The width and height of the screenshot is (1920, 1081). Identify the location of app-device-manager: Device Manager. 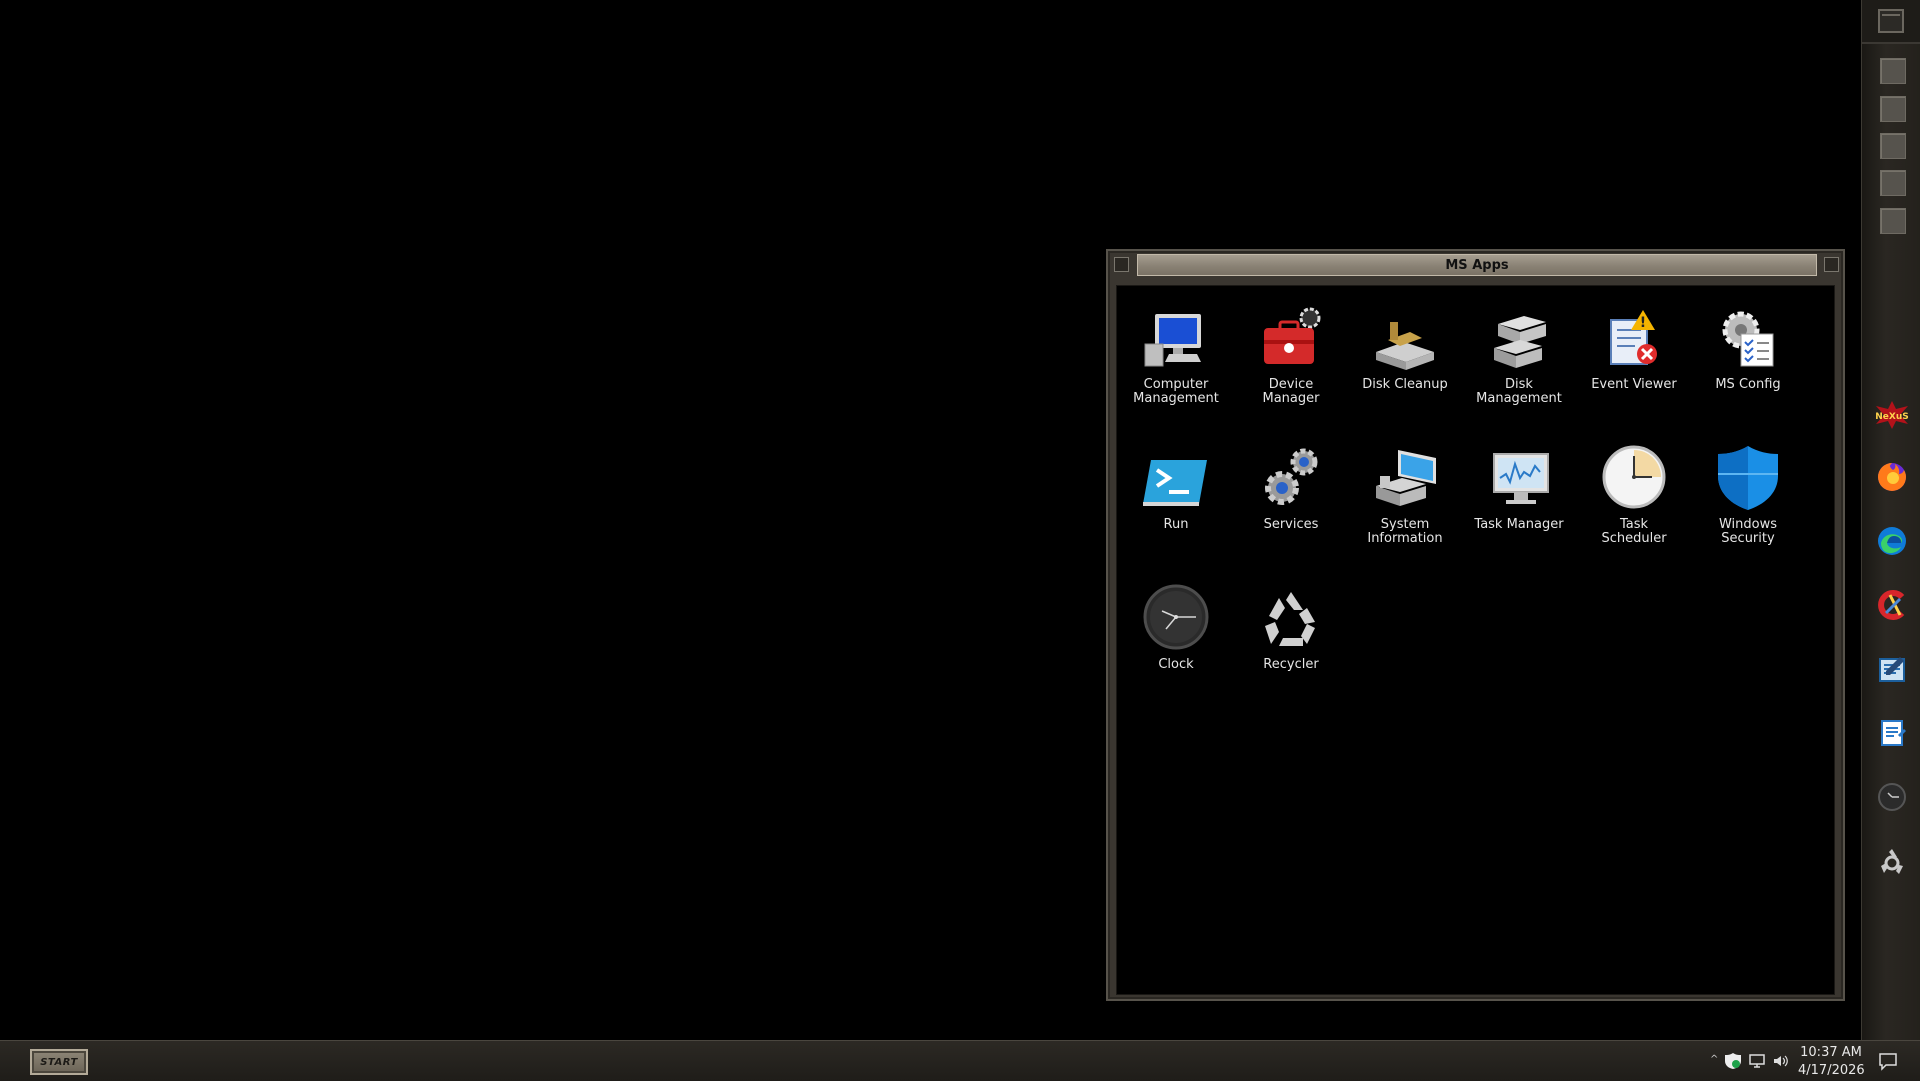
(1291, 355).